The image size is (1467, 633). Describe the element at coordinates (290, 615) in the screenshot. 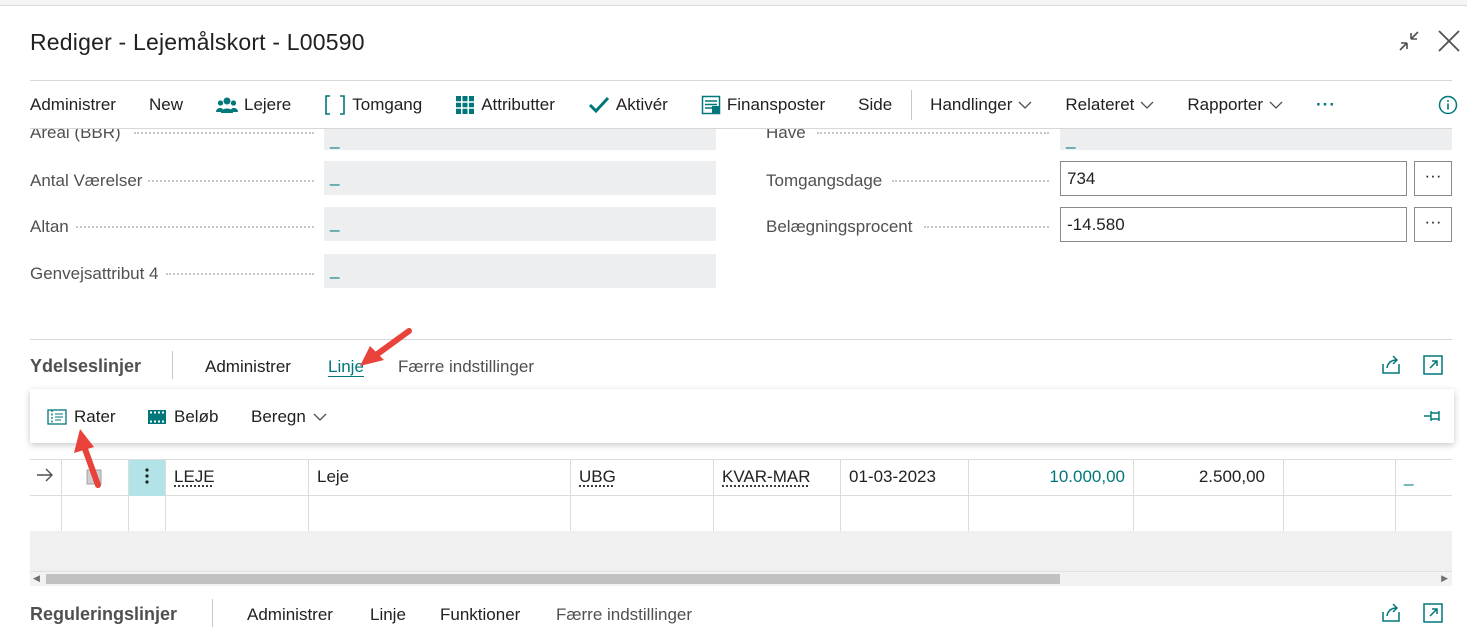

I see `section2-action-administrer: Administrer` at that location.